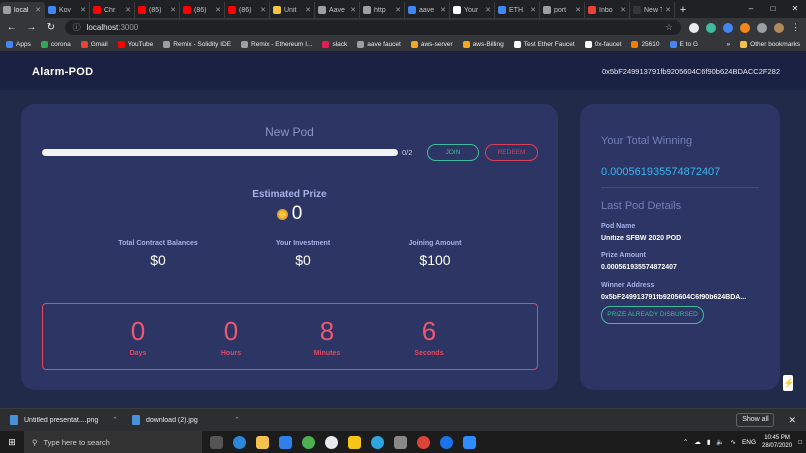  What do you see at coordinates (186, 420) in the screenshot?
I see `download-item: download (2).jpg ⌃` at bounding box center [186, 420].